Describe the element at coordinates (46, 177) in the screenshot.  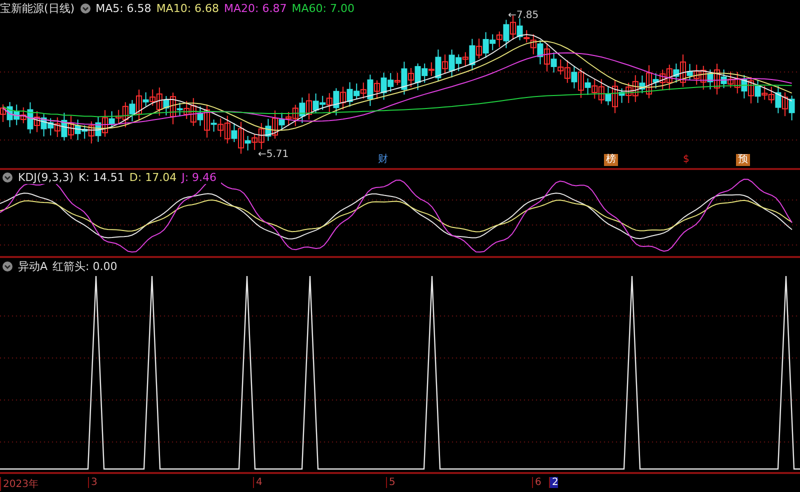
I see `indicator-title: KDJ(9,3,3)` at that location.